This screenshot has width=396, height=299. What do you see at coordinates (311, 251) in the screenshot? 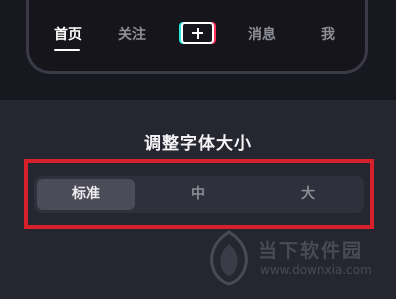
I see `watermark-name: 当下软件园` at bounding box center [311, 251].